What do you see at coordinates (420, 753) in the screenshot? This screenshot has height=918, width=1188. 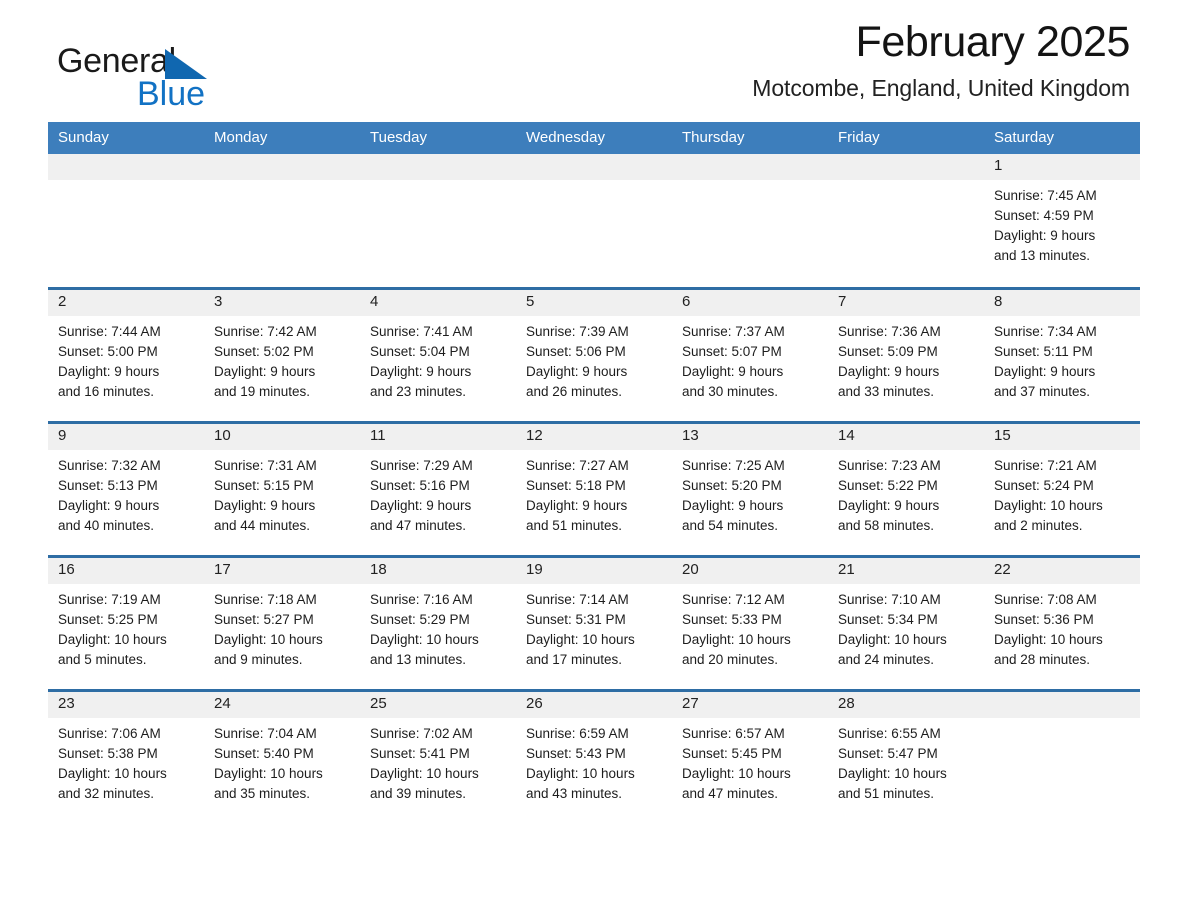 I see `sunset-time: Sunset: 5:41 PM` at bounding box center [420, 753].